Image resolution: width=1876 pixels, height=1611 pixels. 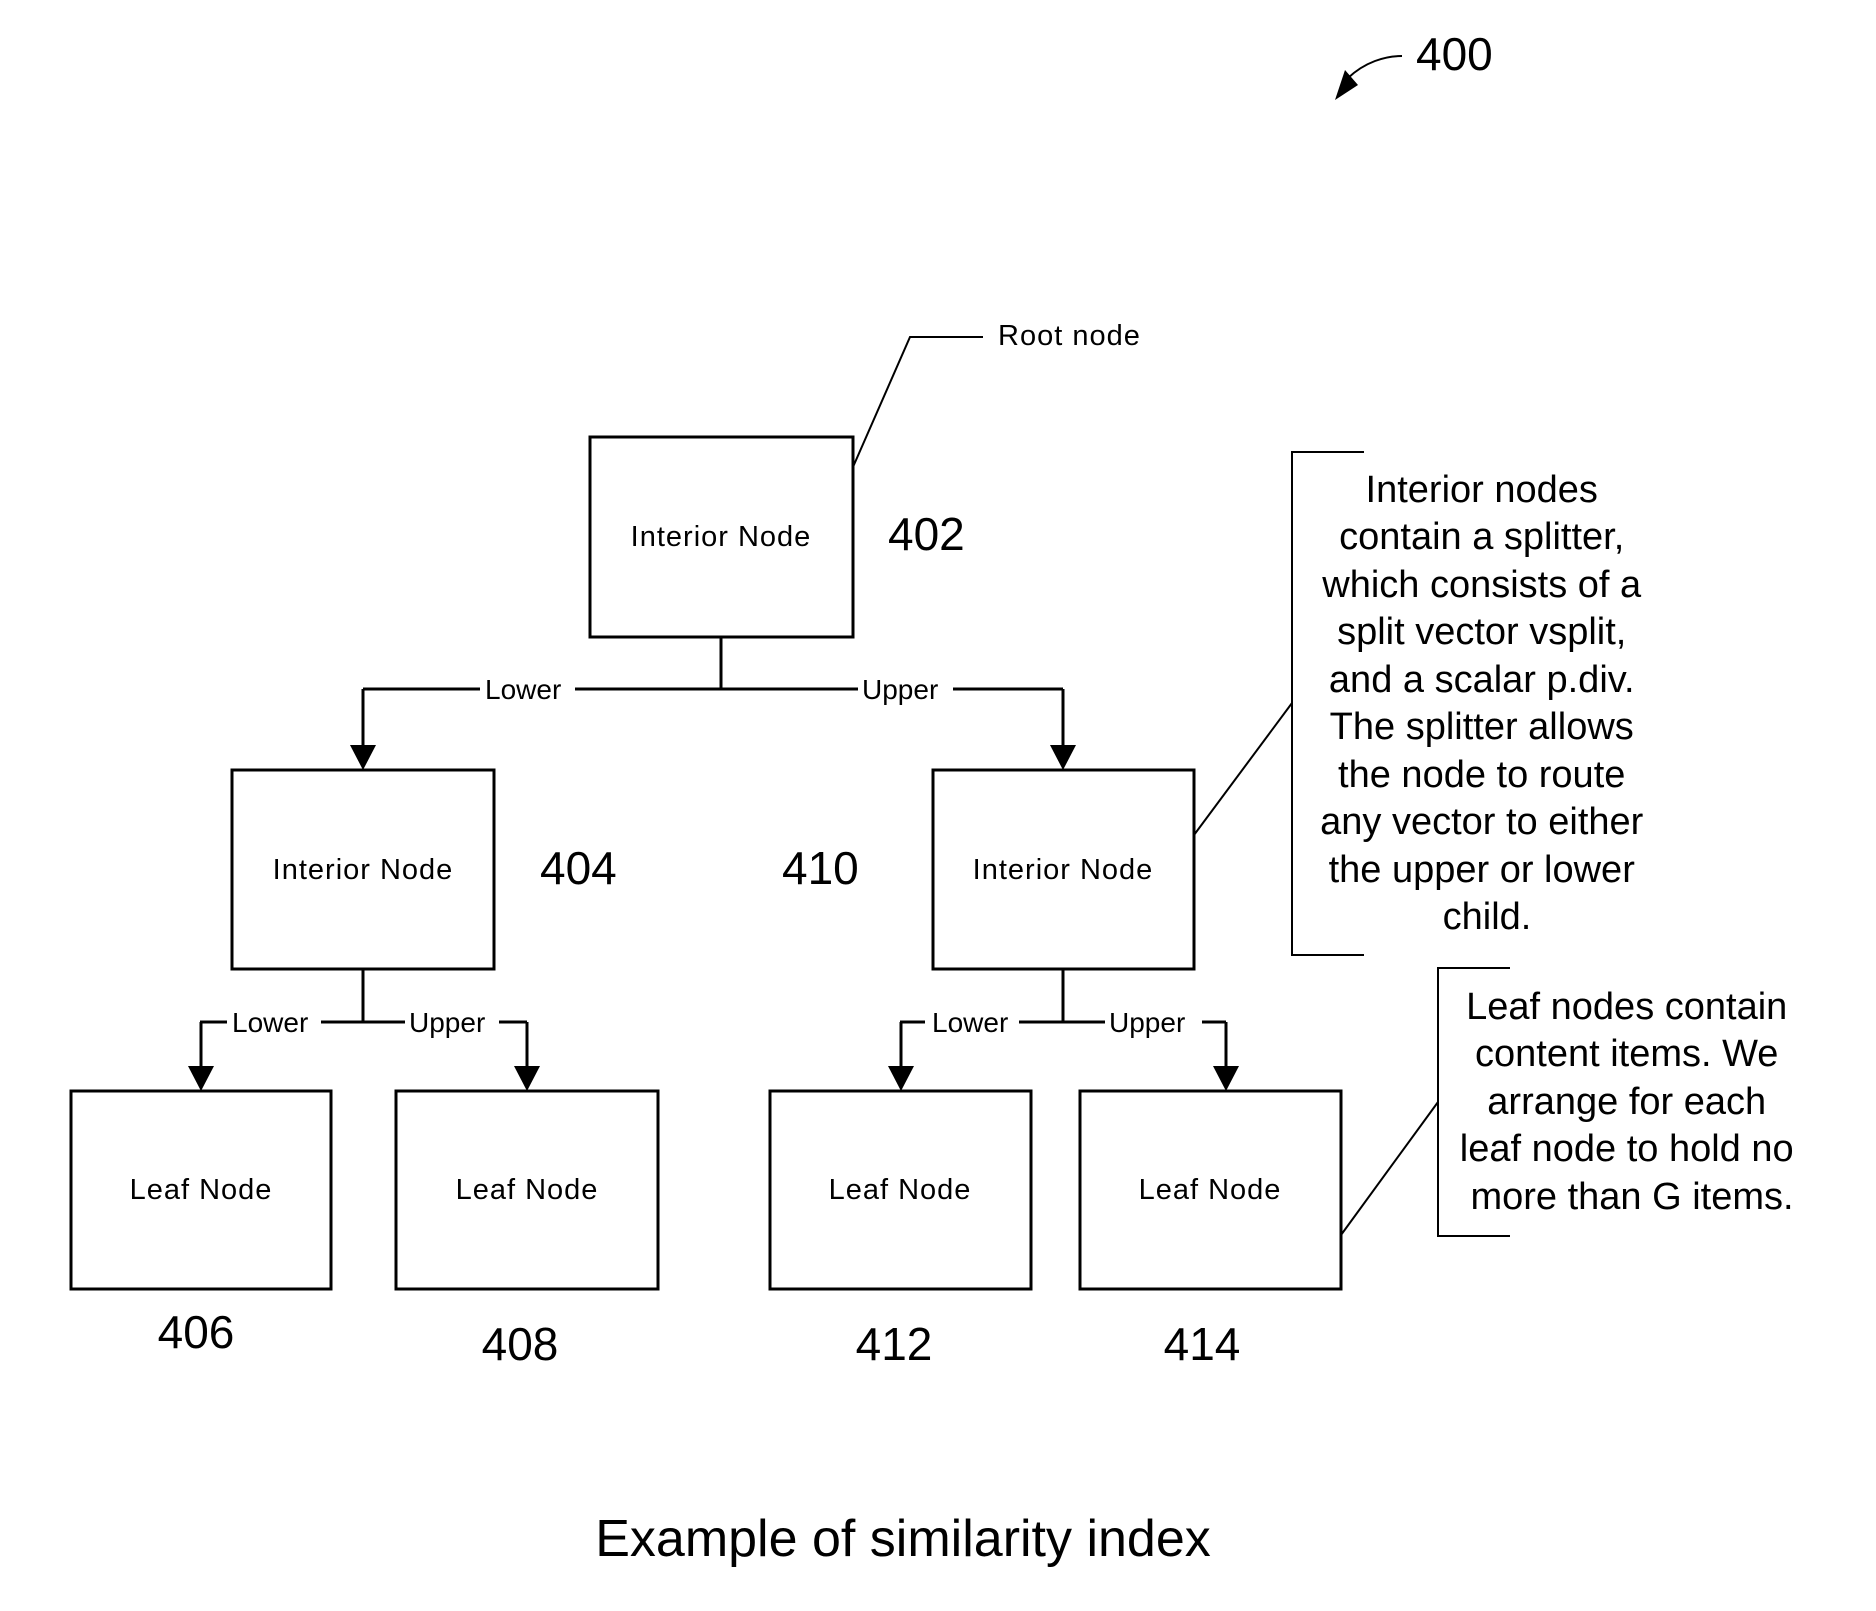 I want to click on annotation-line: any vector to either, so click(x=1482, y=822).